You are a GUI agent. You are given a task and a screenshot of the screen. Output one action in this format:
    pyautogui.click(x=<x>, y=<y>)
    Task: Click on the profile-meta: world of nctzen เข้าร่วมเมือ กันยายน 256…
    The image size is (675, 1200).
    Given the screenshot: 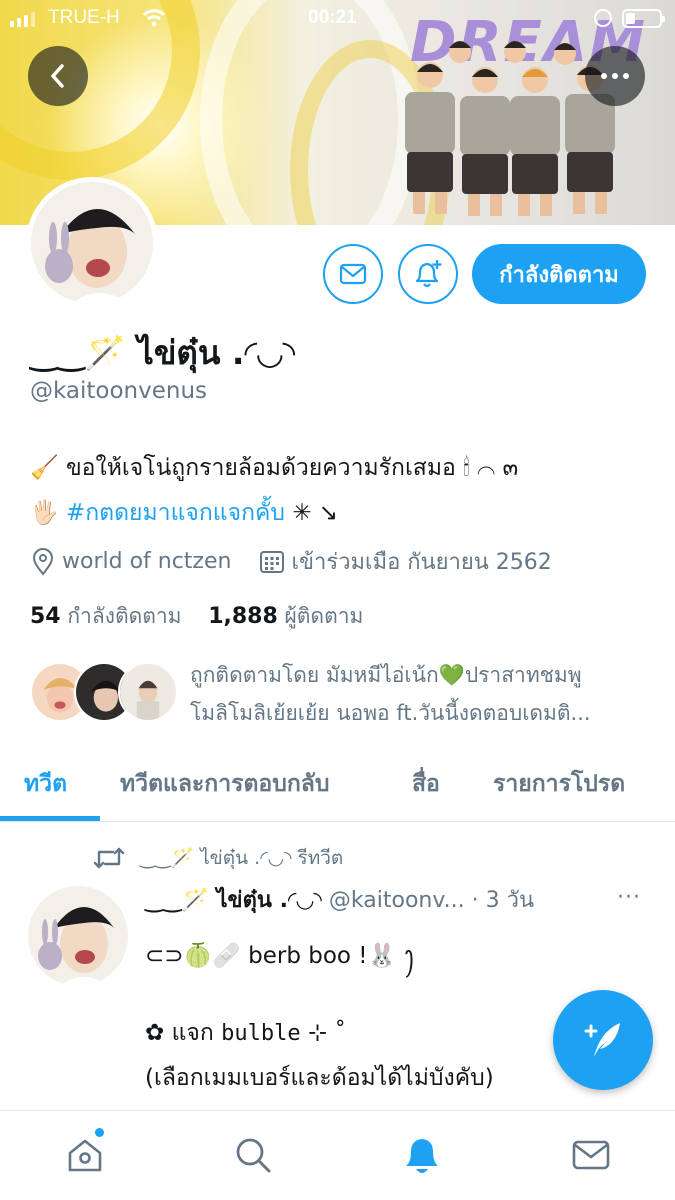 What is the action you would take?
    pyautogui.click(x=291, y=561)
    